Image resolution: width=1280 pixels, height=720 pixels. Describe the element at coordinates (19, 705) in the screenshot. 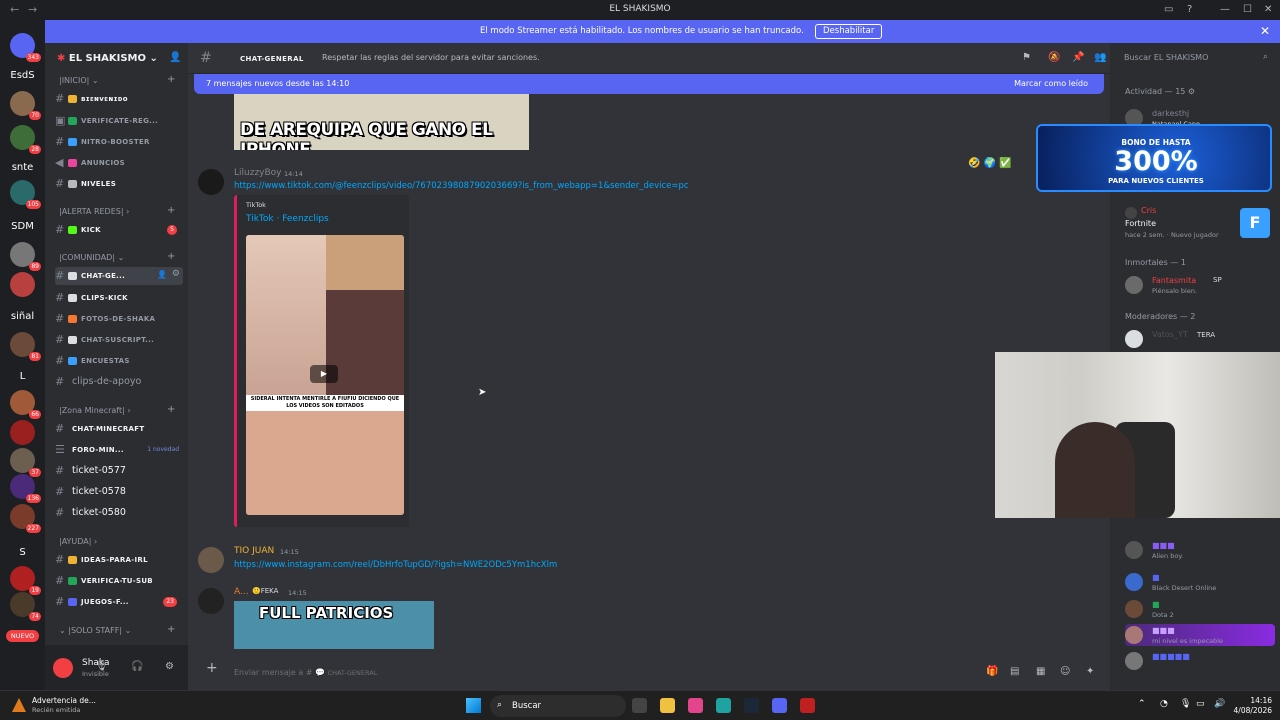

I see `warning-icon` at that location.